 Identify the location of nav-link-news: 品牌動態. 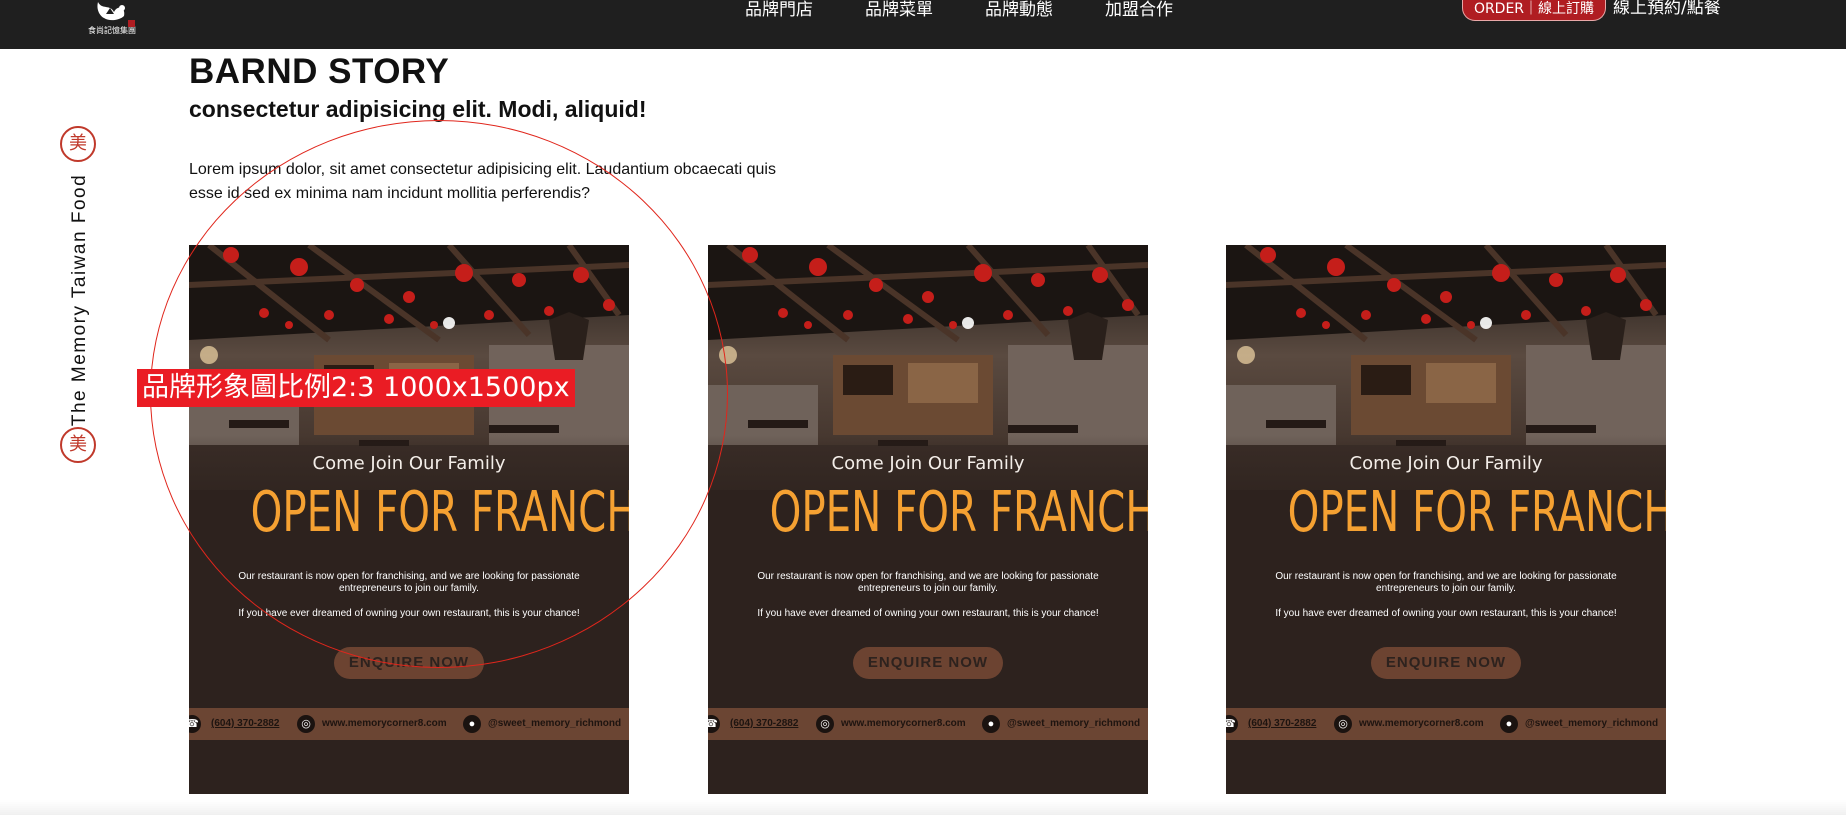
(1019, 11).